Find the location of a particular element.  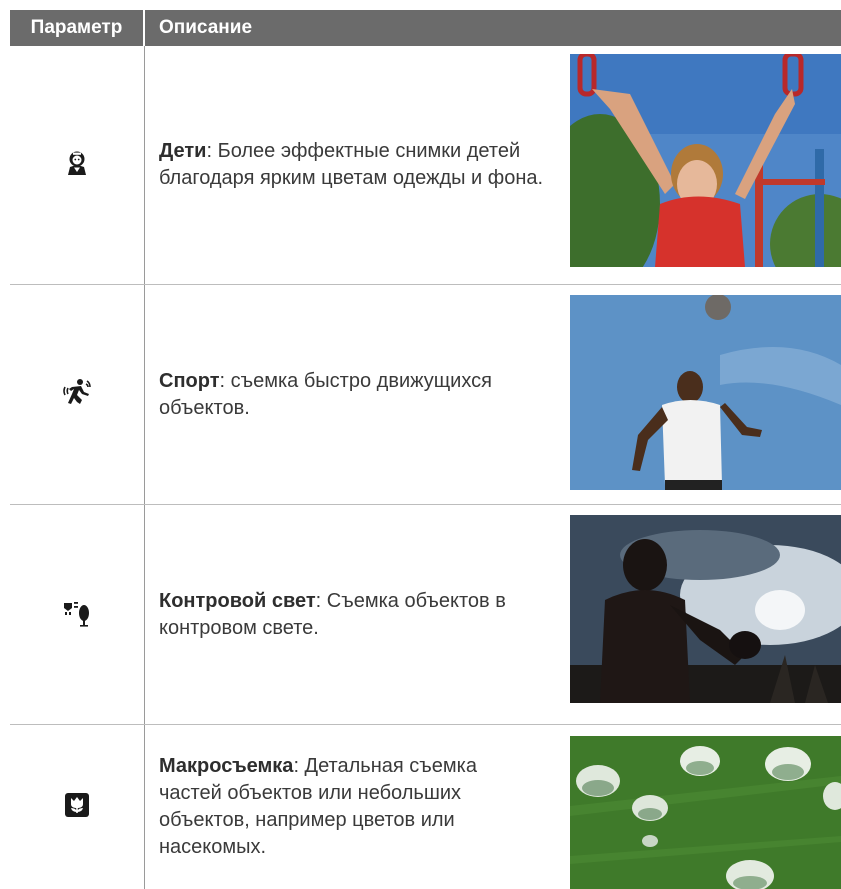

header-parameter: Параметр is located at coordinates (77, 28).